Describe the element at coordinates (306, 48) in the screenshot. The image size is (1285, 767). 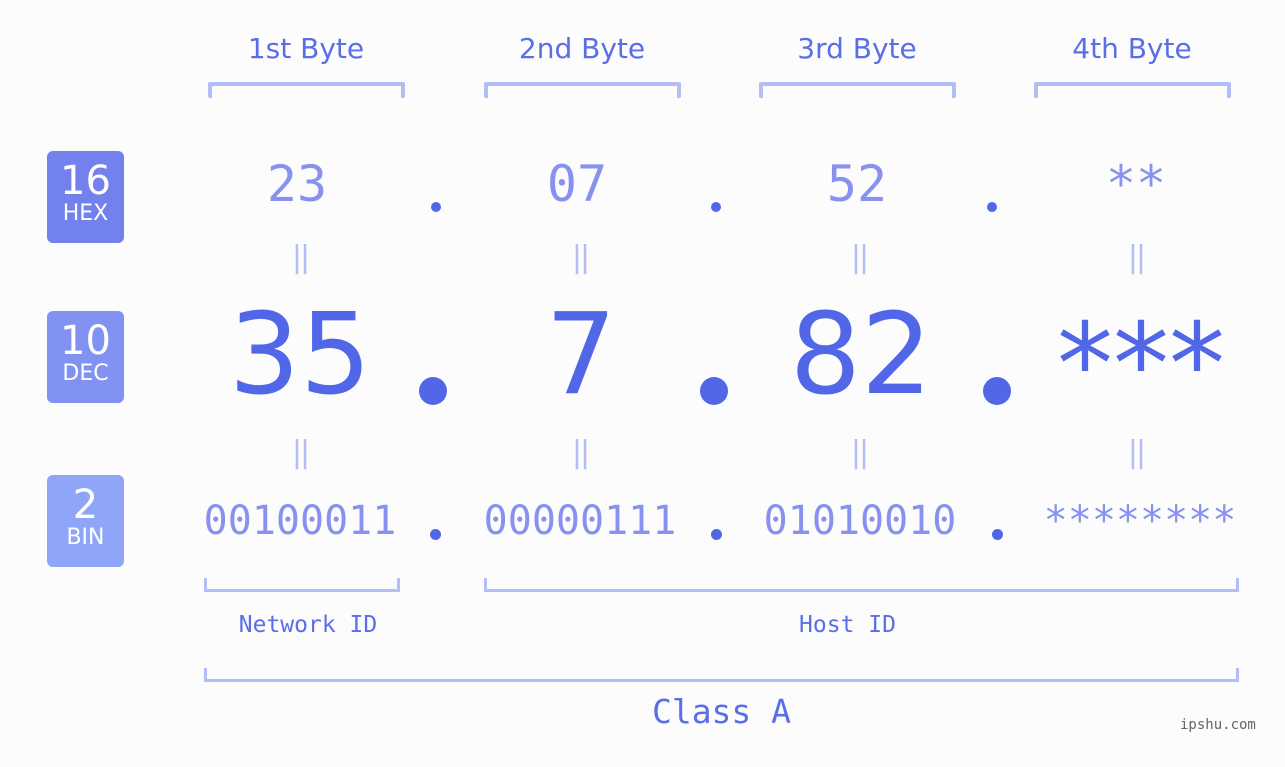
I see `header-byte-1: 1st Byte` at that location.